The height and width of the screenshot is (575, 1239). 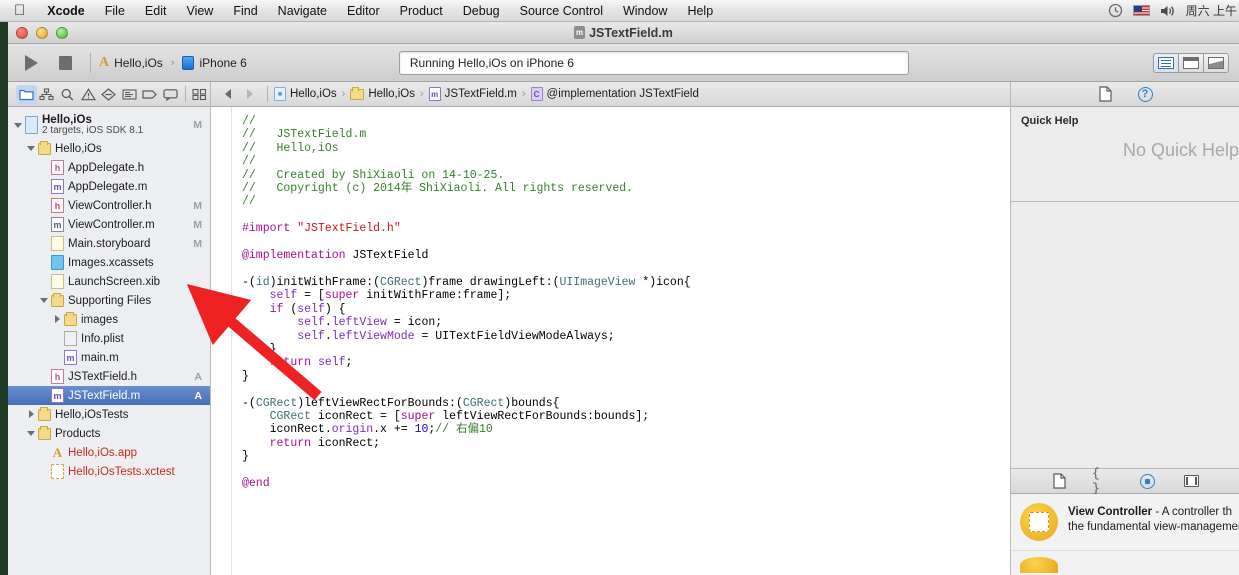 What do you see at coordinates (109, 376) in the screenshot?
I see `navigator-row-jstextfield-h: h JSTextField.h A` at bounding box center [109, 376].